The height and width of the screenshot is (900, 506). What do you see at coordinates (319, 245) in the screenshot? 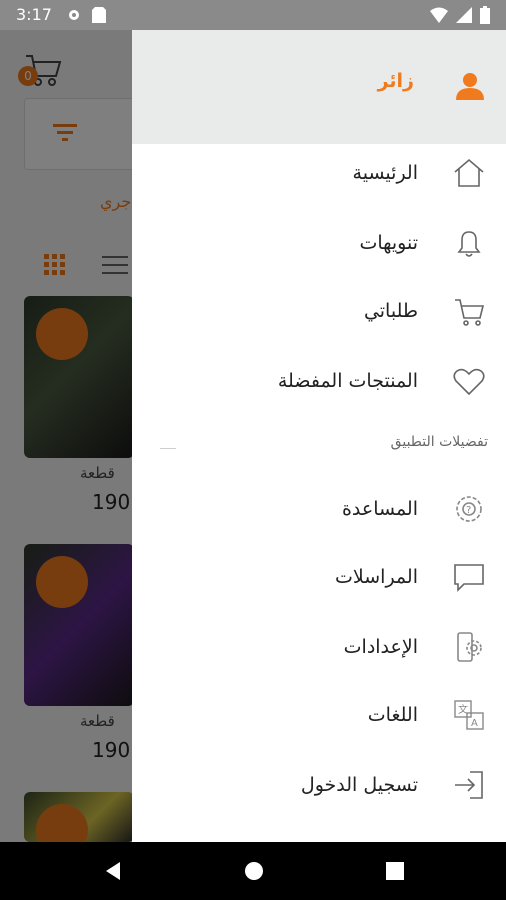
I see `menu-item-notifications: تنويهات` at bounding box center [319, 245].